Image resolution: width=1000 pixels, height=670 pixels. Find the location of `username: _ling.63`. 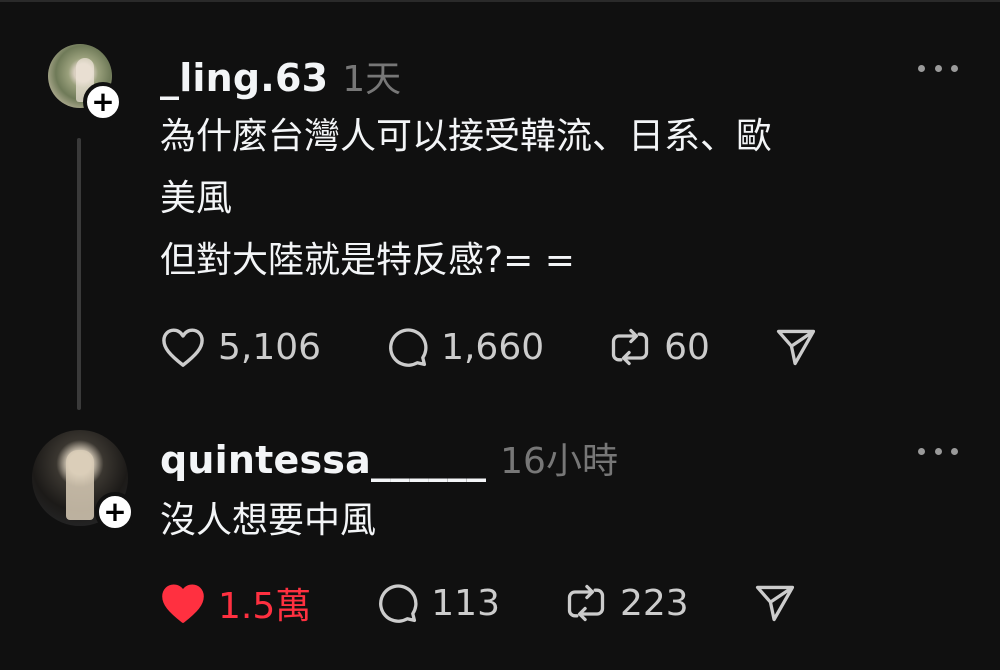

username: _ling.63 is located at coordinates (244, 78).